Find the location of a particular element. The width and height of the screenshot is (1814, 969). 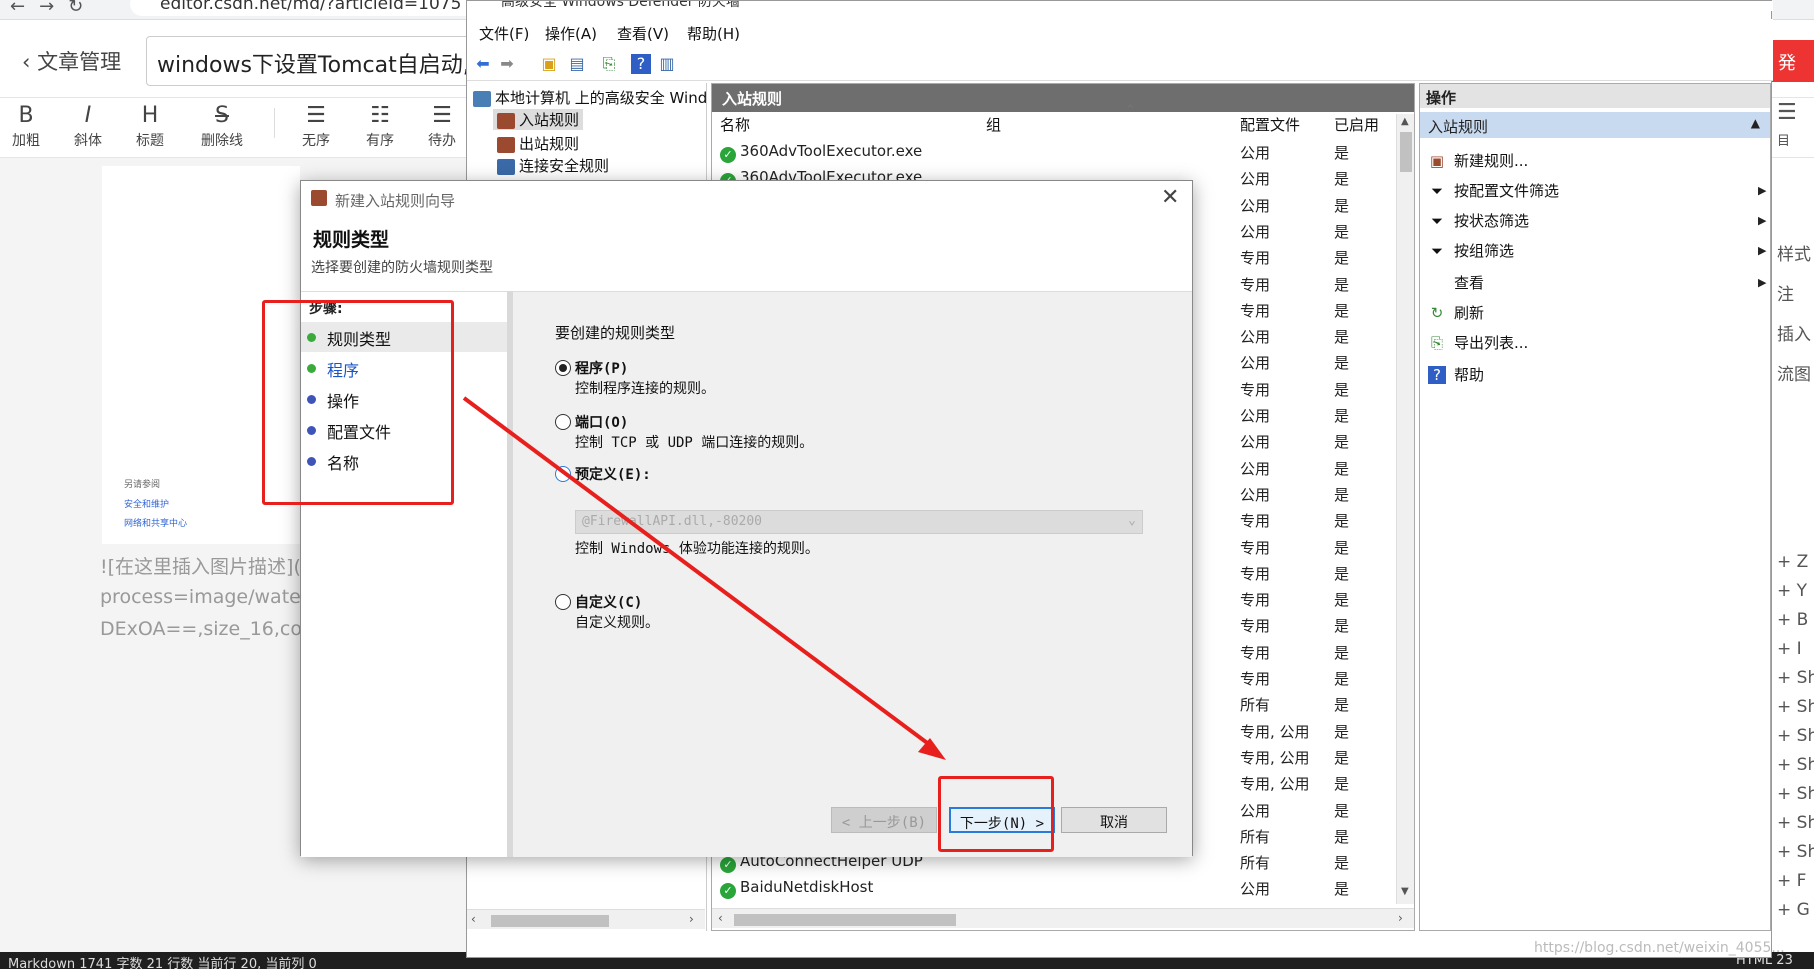

radio-custom is located at coordinates (563, 602).